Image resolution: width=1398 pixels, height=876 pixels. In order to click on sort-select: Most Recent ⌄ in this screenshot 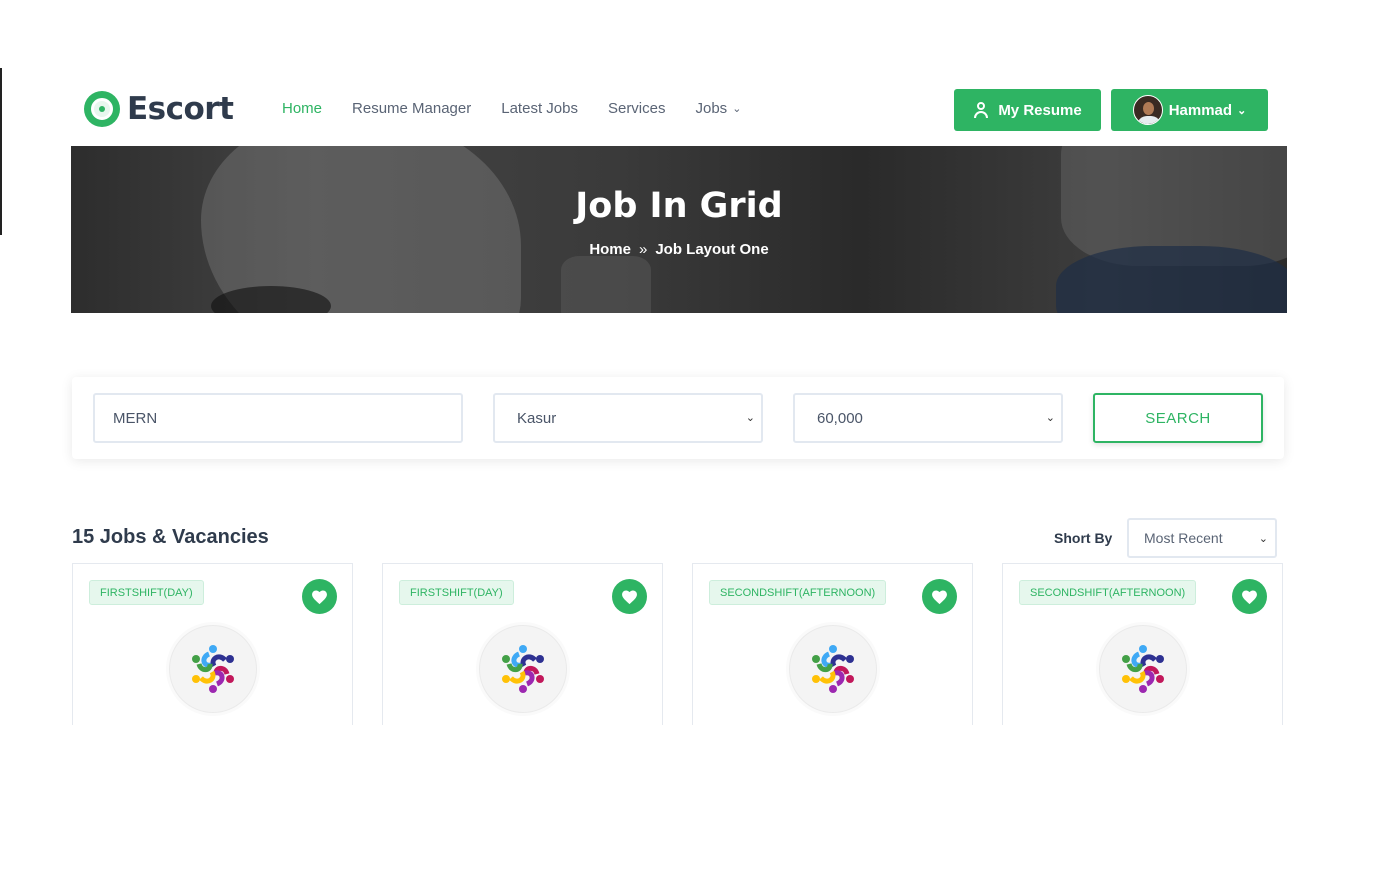, I will do `click(1202, 538)`.